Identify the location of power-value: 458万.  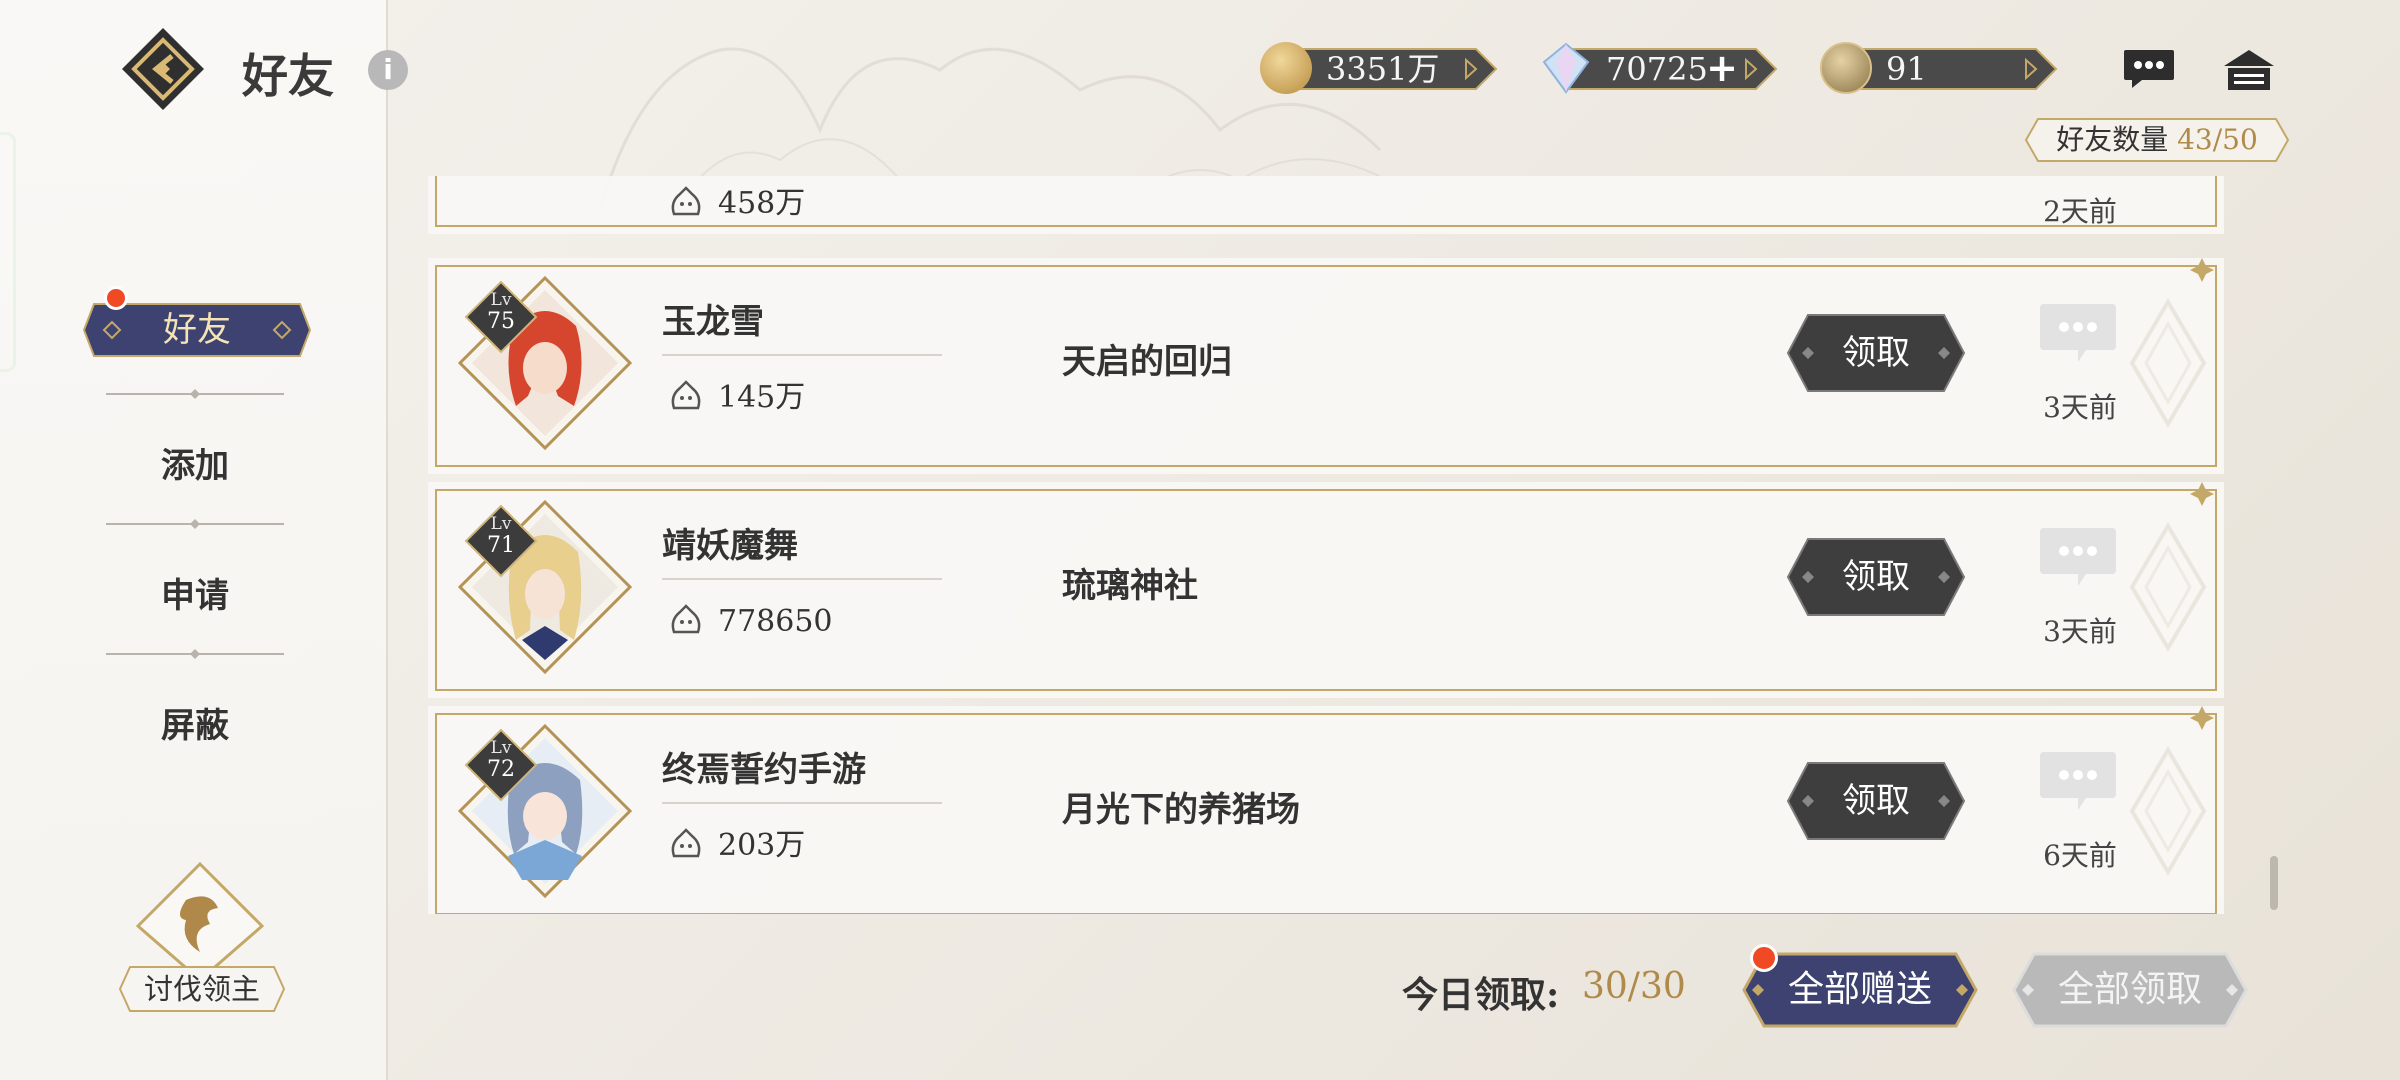
(762, 203).